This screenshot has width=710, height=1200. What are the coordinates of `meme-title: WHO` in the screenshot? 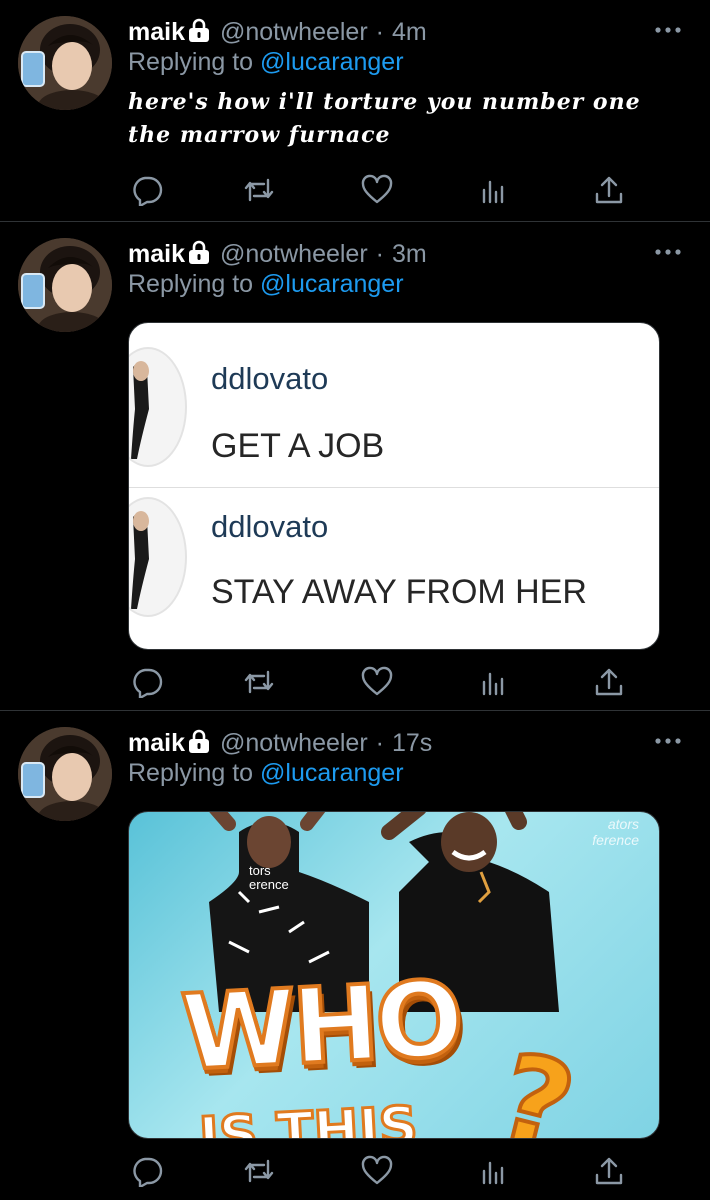 It's located at (321, 1026).